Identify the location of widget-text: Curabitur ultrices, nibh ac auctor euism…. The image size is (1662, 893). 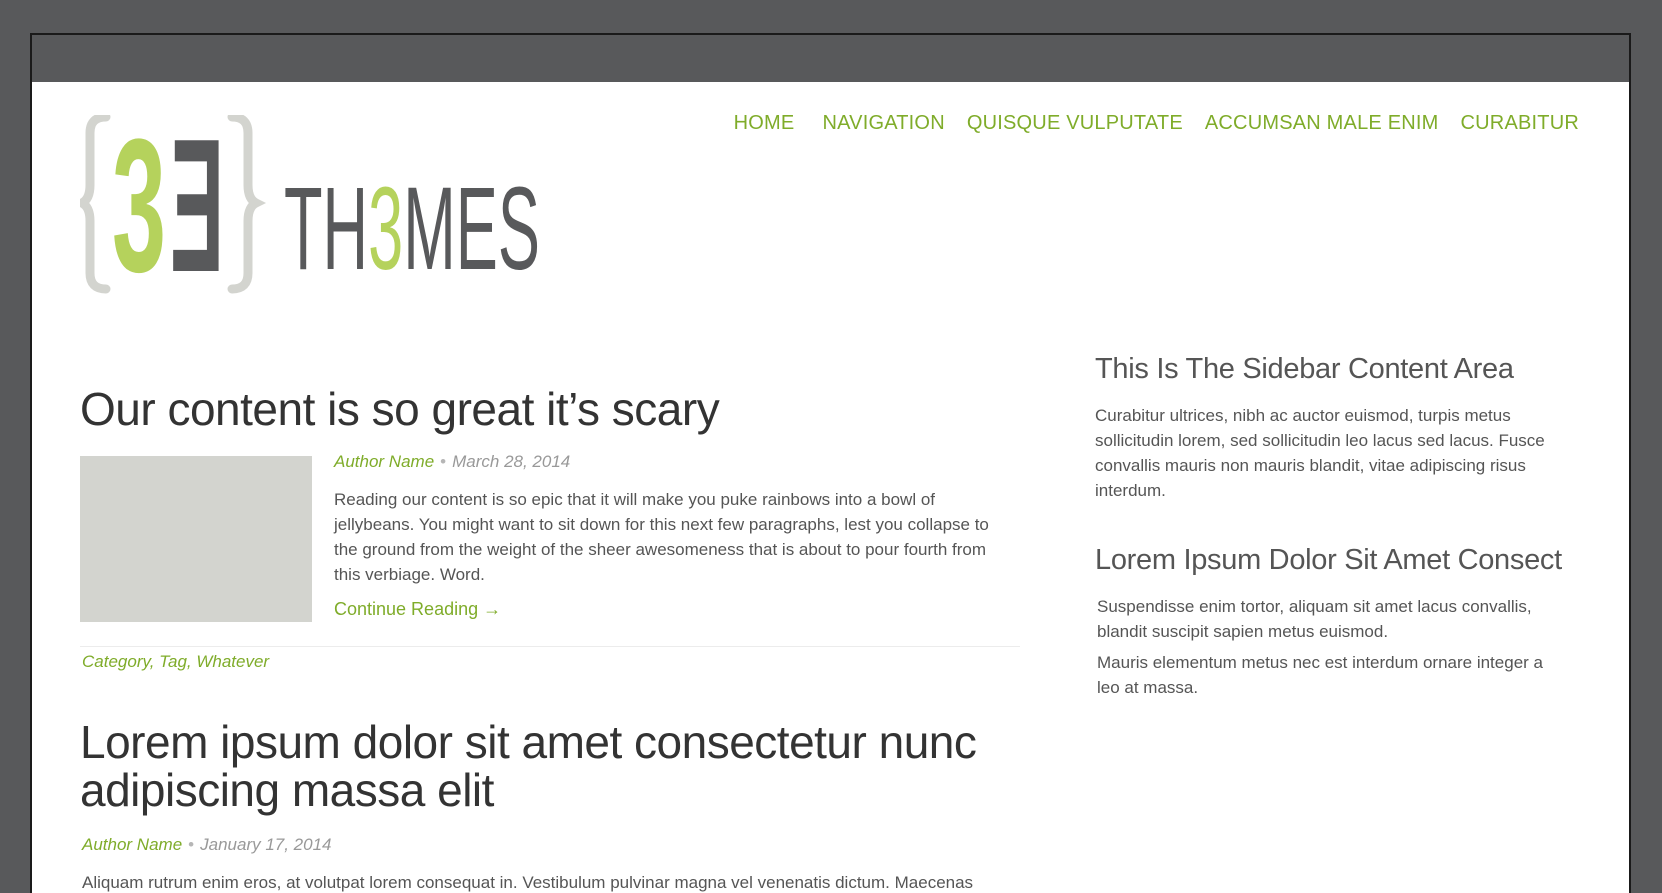
(1320, 453).